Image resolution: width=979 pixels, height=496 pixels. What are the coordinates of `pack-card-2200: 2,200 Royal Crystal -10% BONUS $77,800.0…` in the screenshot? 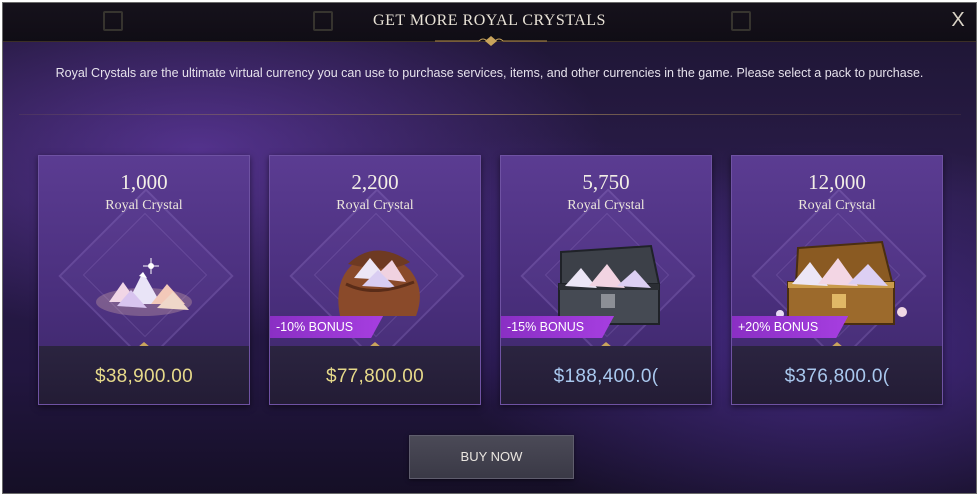 It's located at (375, 280).